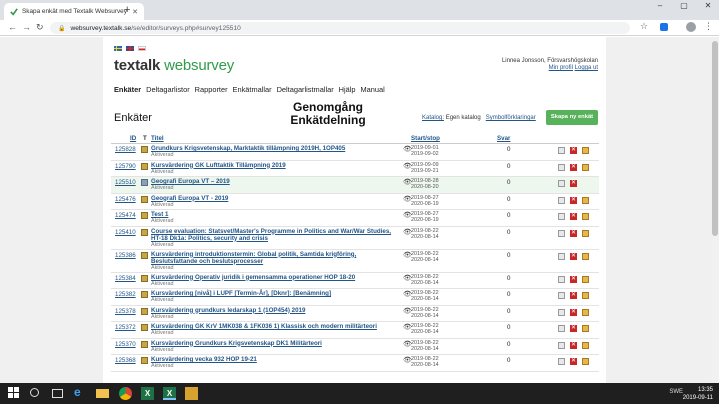 Image resolution: width=719 pixels, height=404 pixels. I want to click on textalk-websurvey-logo: textalk websurvey, so click(174, 65).